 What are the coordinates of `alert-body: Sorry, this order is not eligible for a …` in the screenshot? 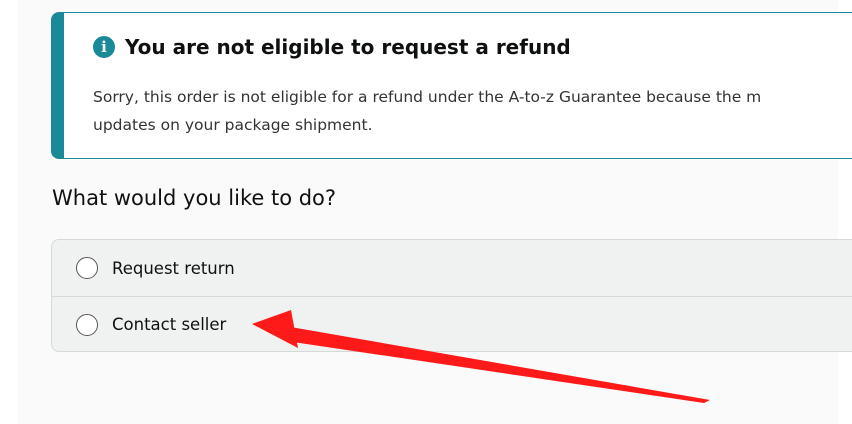 It's located at (472, 111).